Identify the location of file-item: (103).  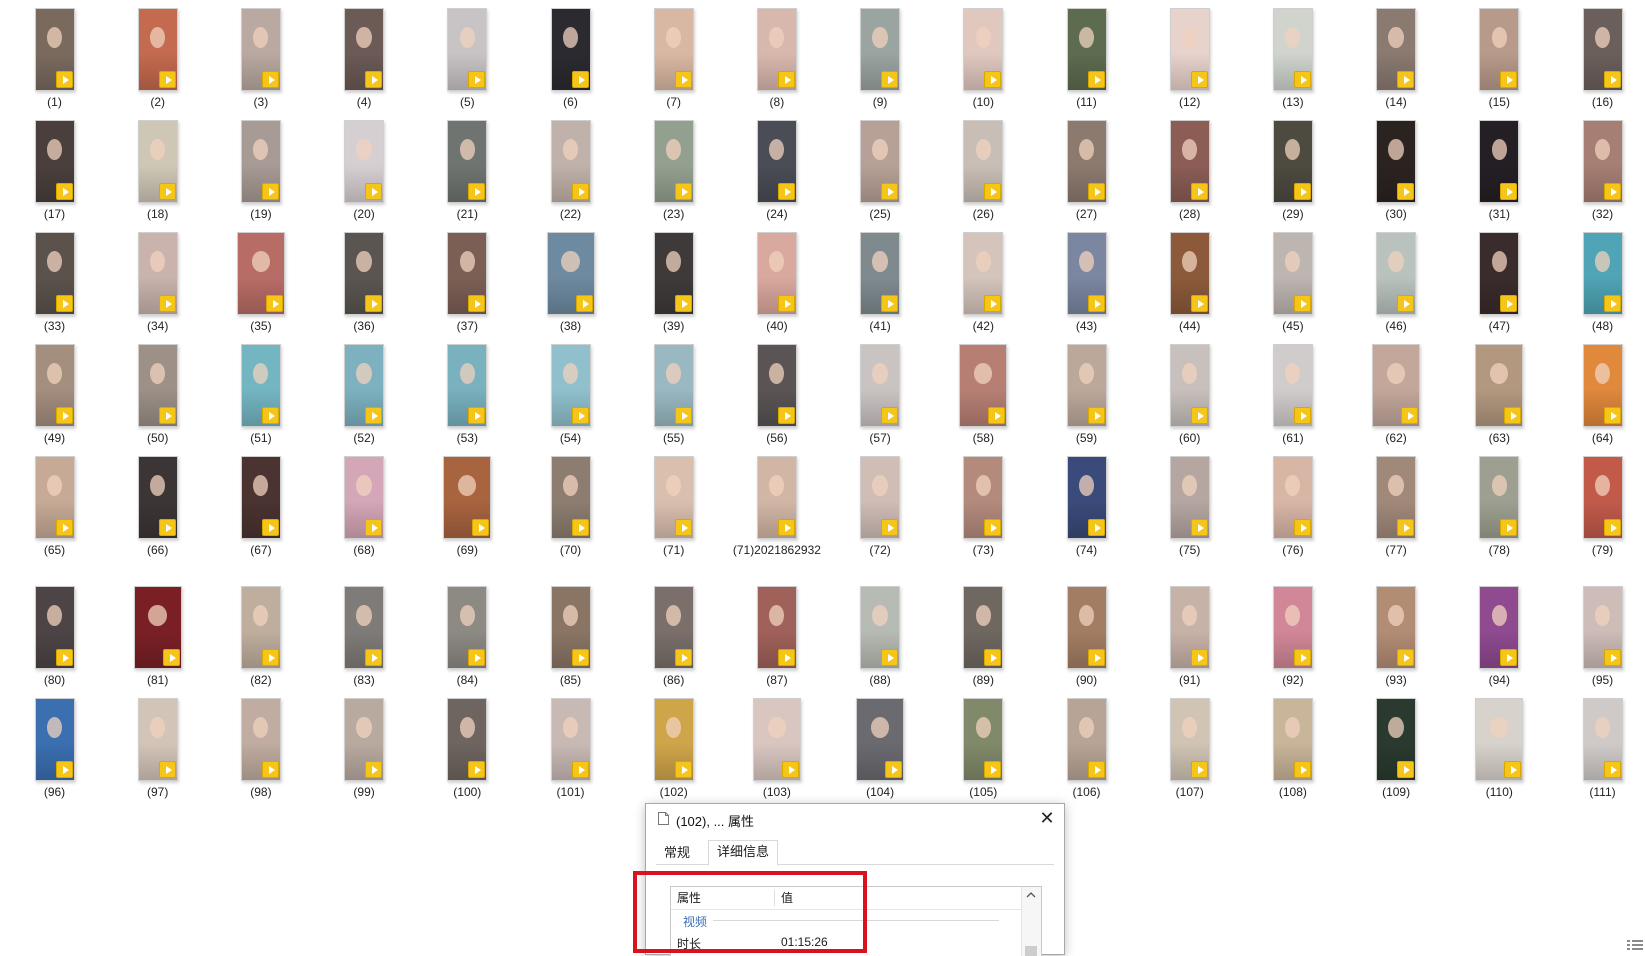
(776, 749).